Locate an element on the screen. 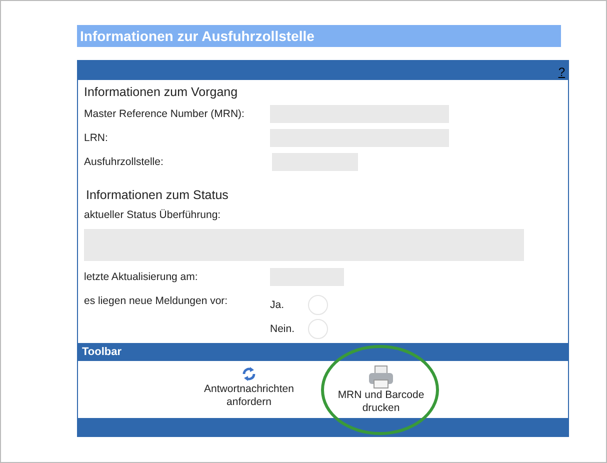 The width and height of the screenshot is (607, 463). field-label: letzte Aktualisierung am: is located at coordinates (141, 277).